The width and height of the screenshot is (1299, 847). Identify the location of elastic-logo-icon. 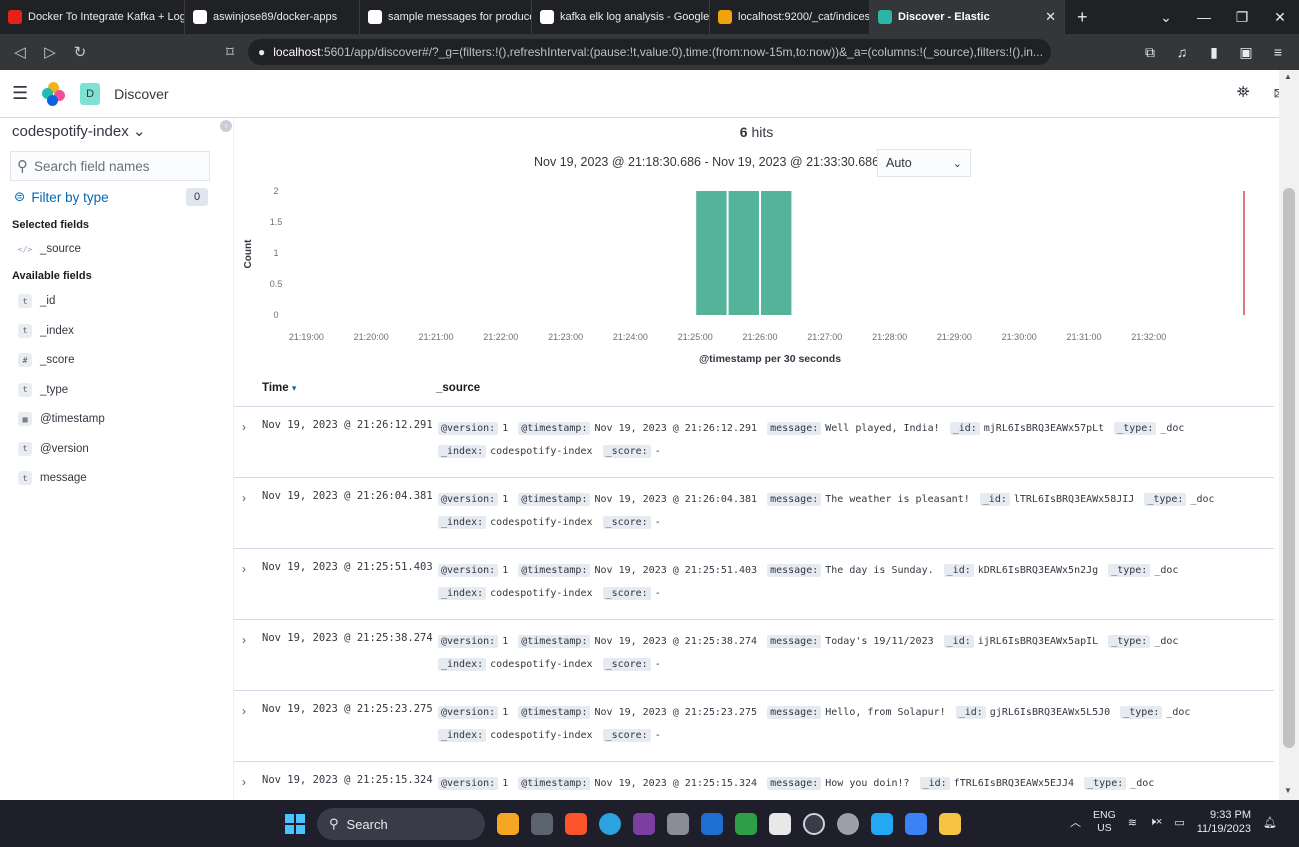
(54, 93).